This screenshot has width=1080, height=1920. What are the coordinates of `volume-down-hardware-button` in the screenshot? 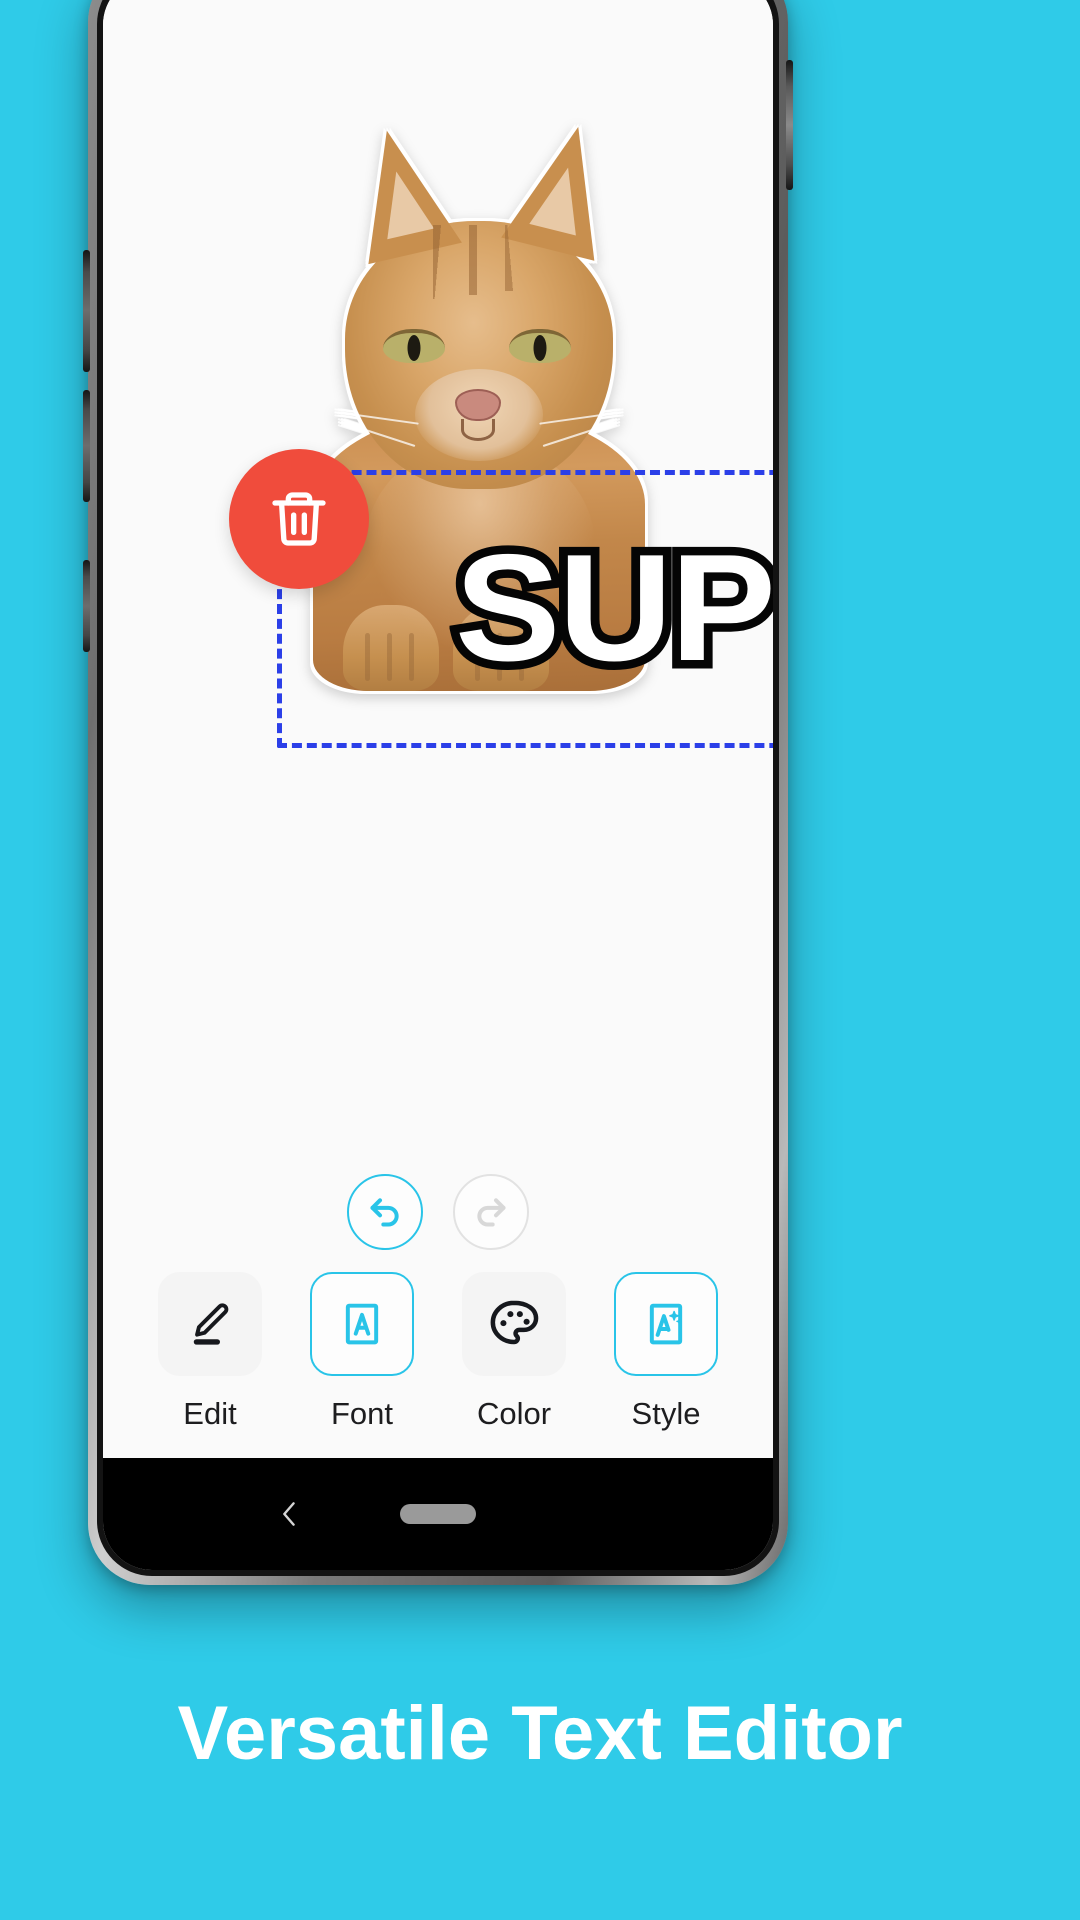 It's located at (86, 446).